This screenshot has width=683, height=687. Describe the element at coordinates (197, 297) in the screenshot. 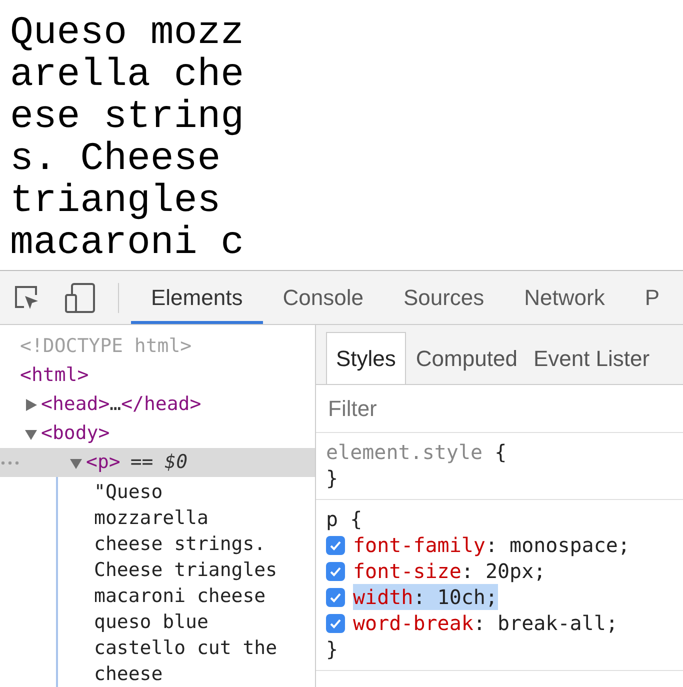

I see `panel-tab: Elements` at that location.